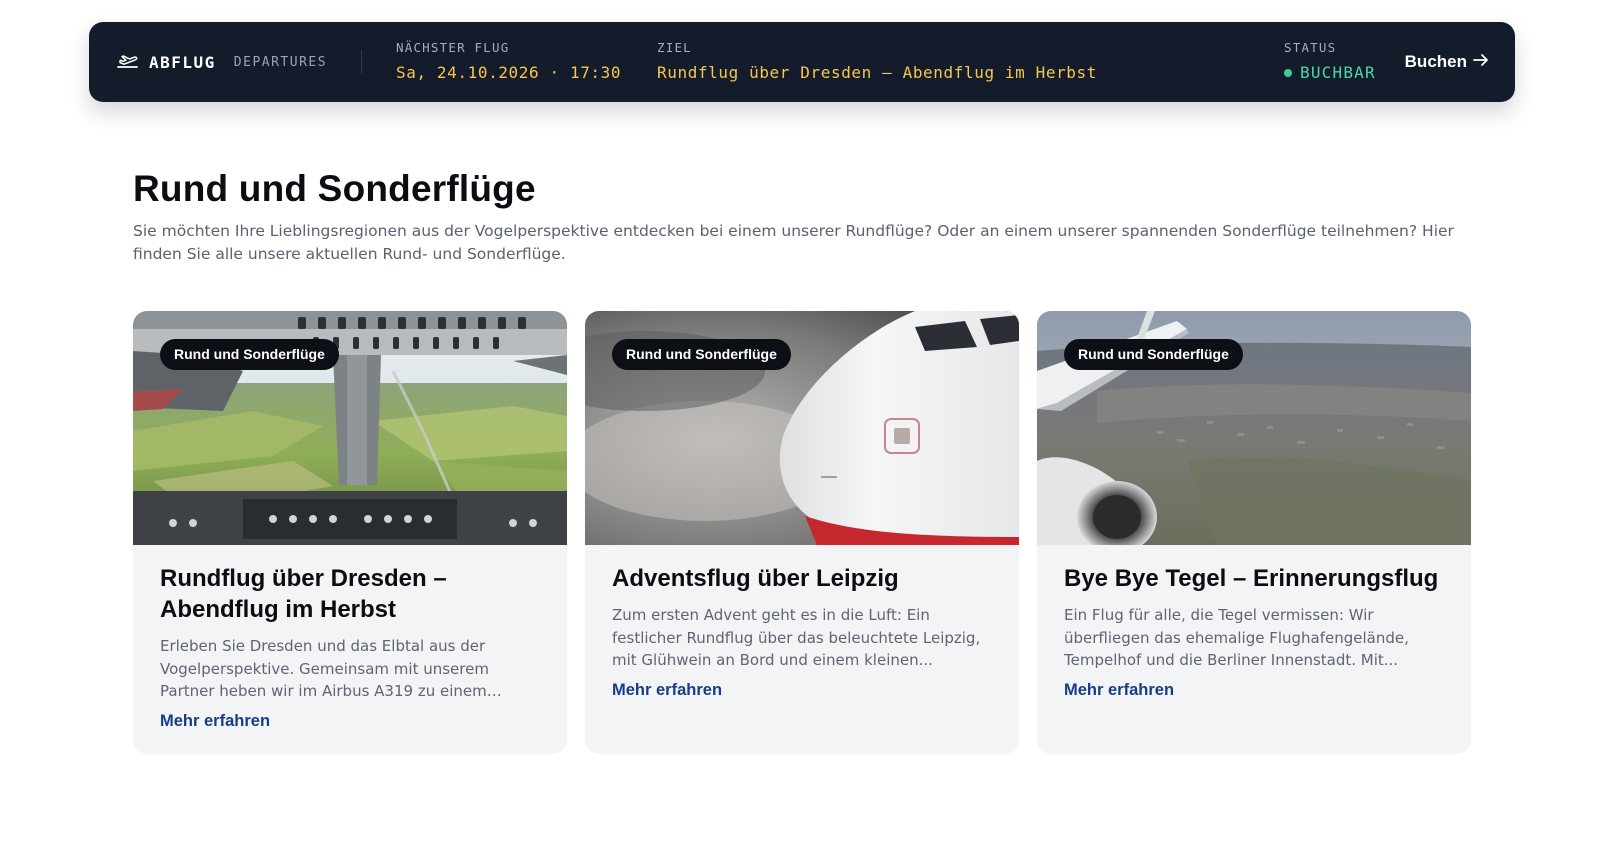 Image resolution: width=1600 pixels, height=851 pixels. Describe the element at coordinates (509, 72) in the screenshot. I see `next-flight-value: Sa, 24.10.2026 · 17:30` at that location.